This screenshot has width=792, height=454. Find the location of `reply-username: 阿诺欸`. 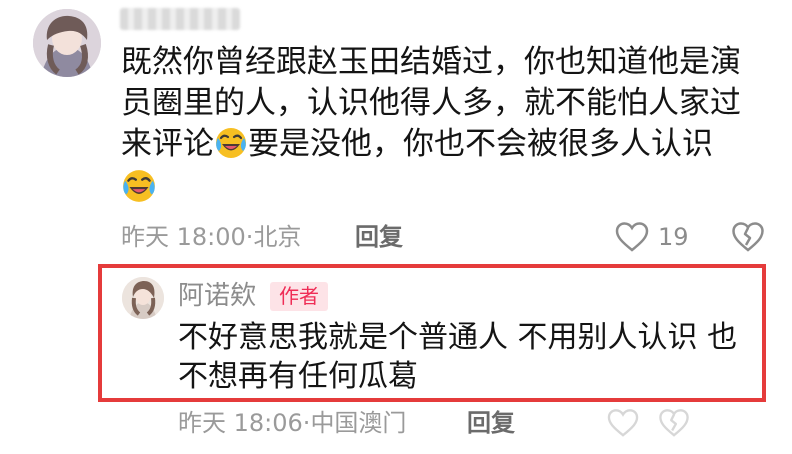

reply-username: 阿诺欸 is located at coordinates (217, 296).